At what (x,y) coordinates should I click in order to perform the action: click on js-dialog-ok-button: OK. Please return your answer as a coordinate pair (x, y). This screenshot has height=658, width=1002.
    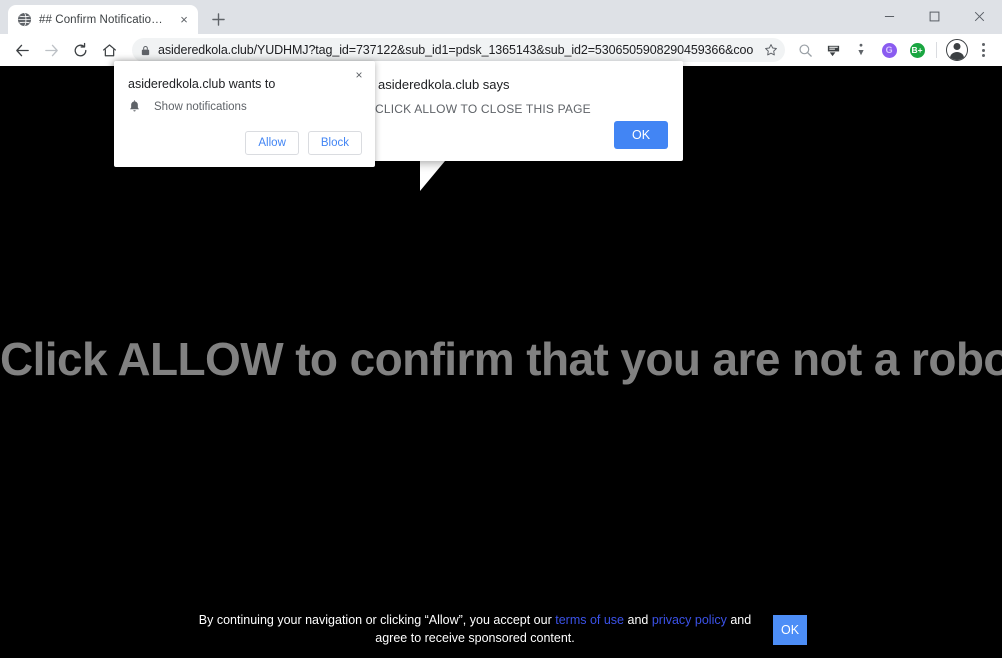
    Looking at the image, I should click on (641, 135).